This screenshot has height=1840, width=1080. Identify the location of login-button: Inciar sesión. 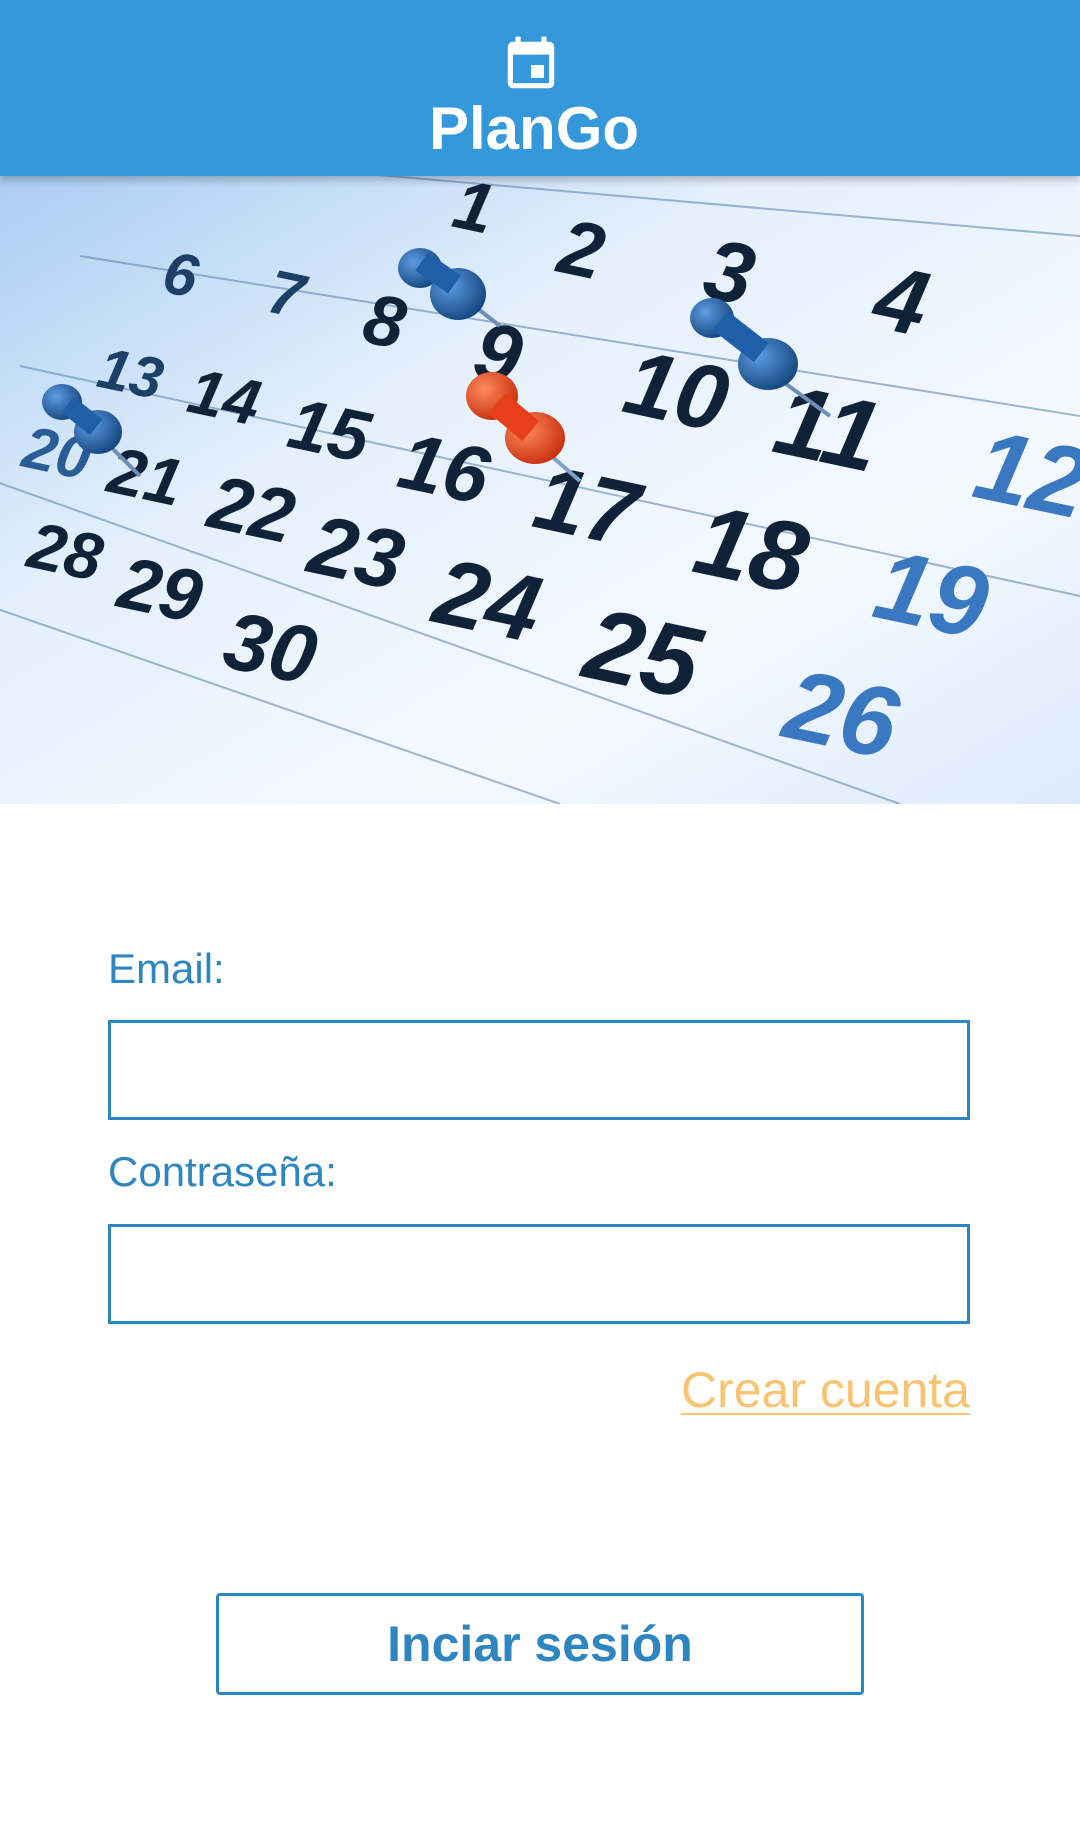
(540, 1644).